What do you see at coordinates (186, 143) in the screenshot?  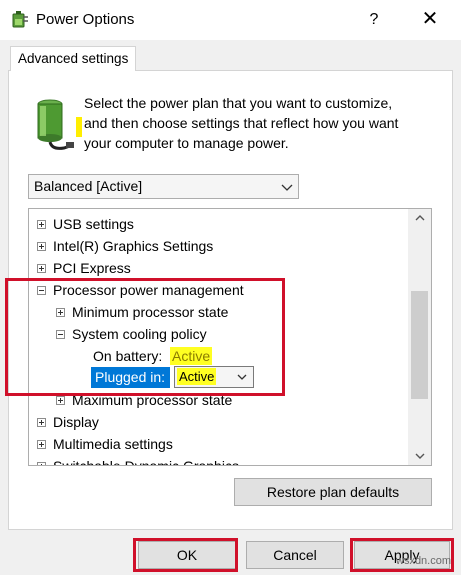 I see `description-line: your computer to manage power.` at bounding box center [186, 143].